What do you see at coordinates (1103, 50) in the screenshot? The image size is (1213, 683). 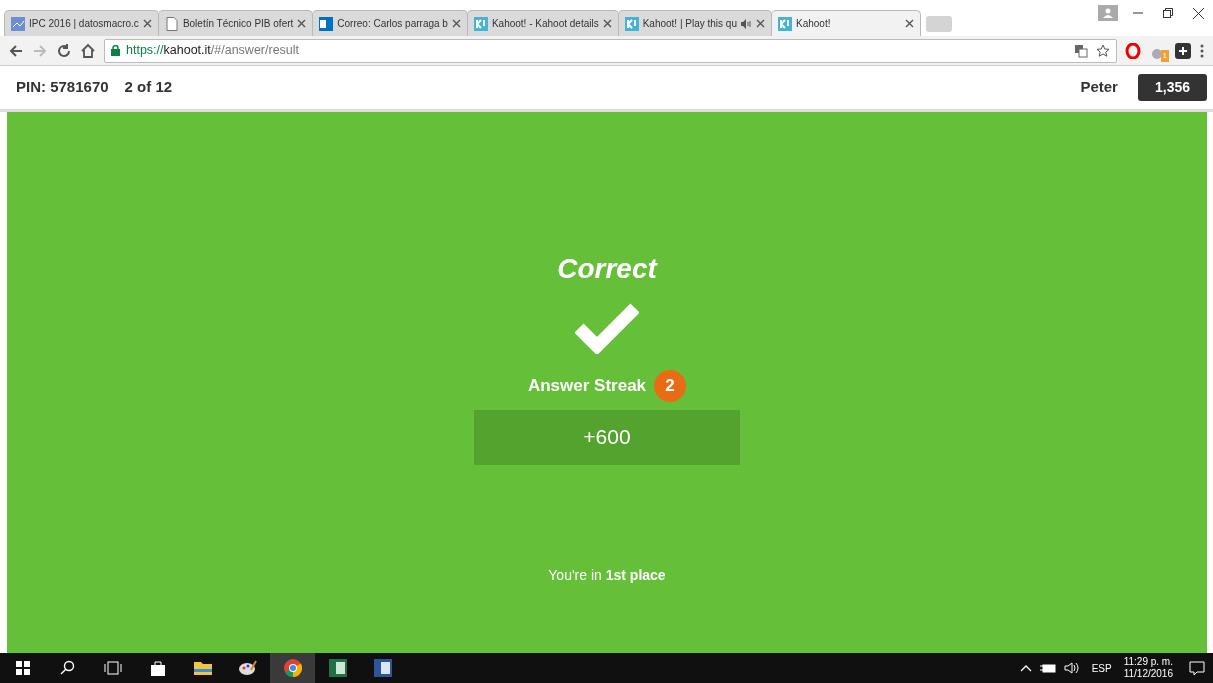 I see `star-icon` at bounding box center [1103, 50].